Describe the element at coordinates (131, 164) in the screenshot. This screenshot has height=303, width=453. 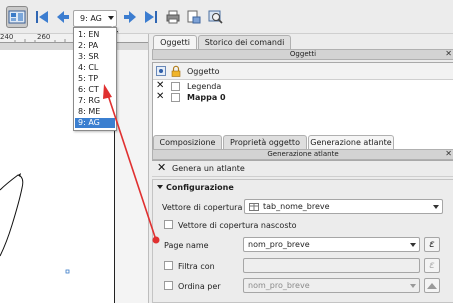
I see `annotation-arrow` at that location.